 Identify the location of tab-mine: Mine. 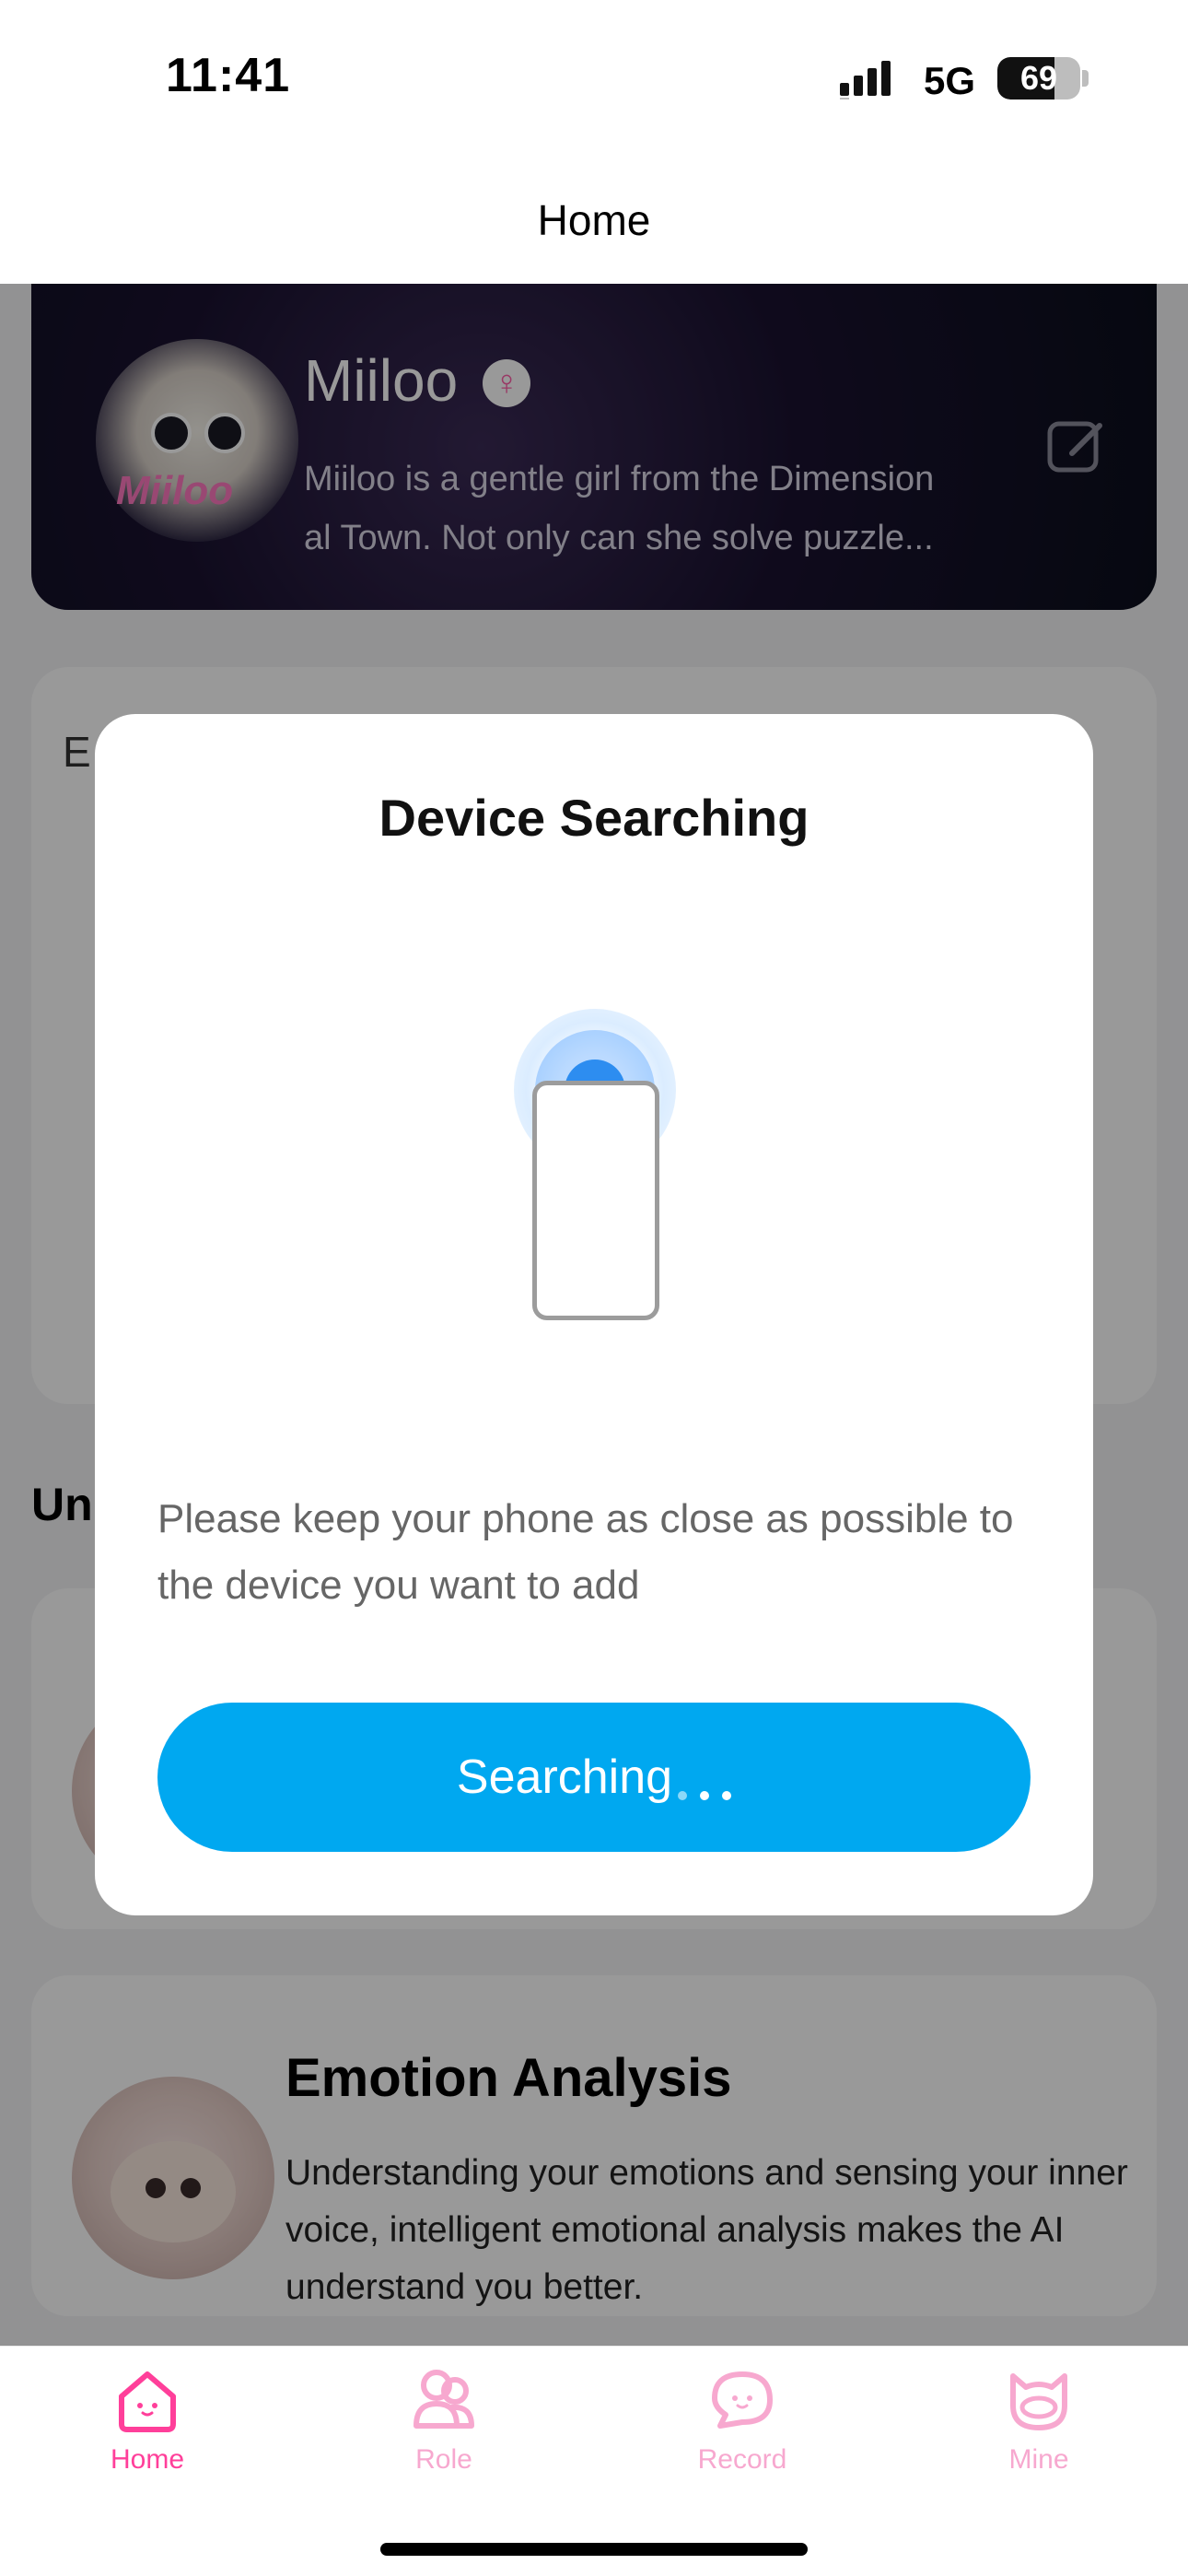
(1039, 2429).